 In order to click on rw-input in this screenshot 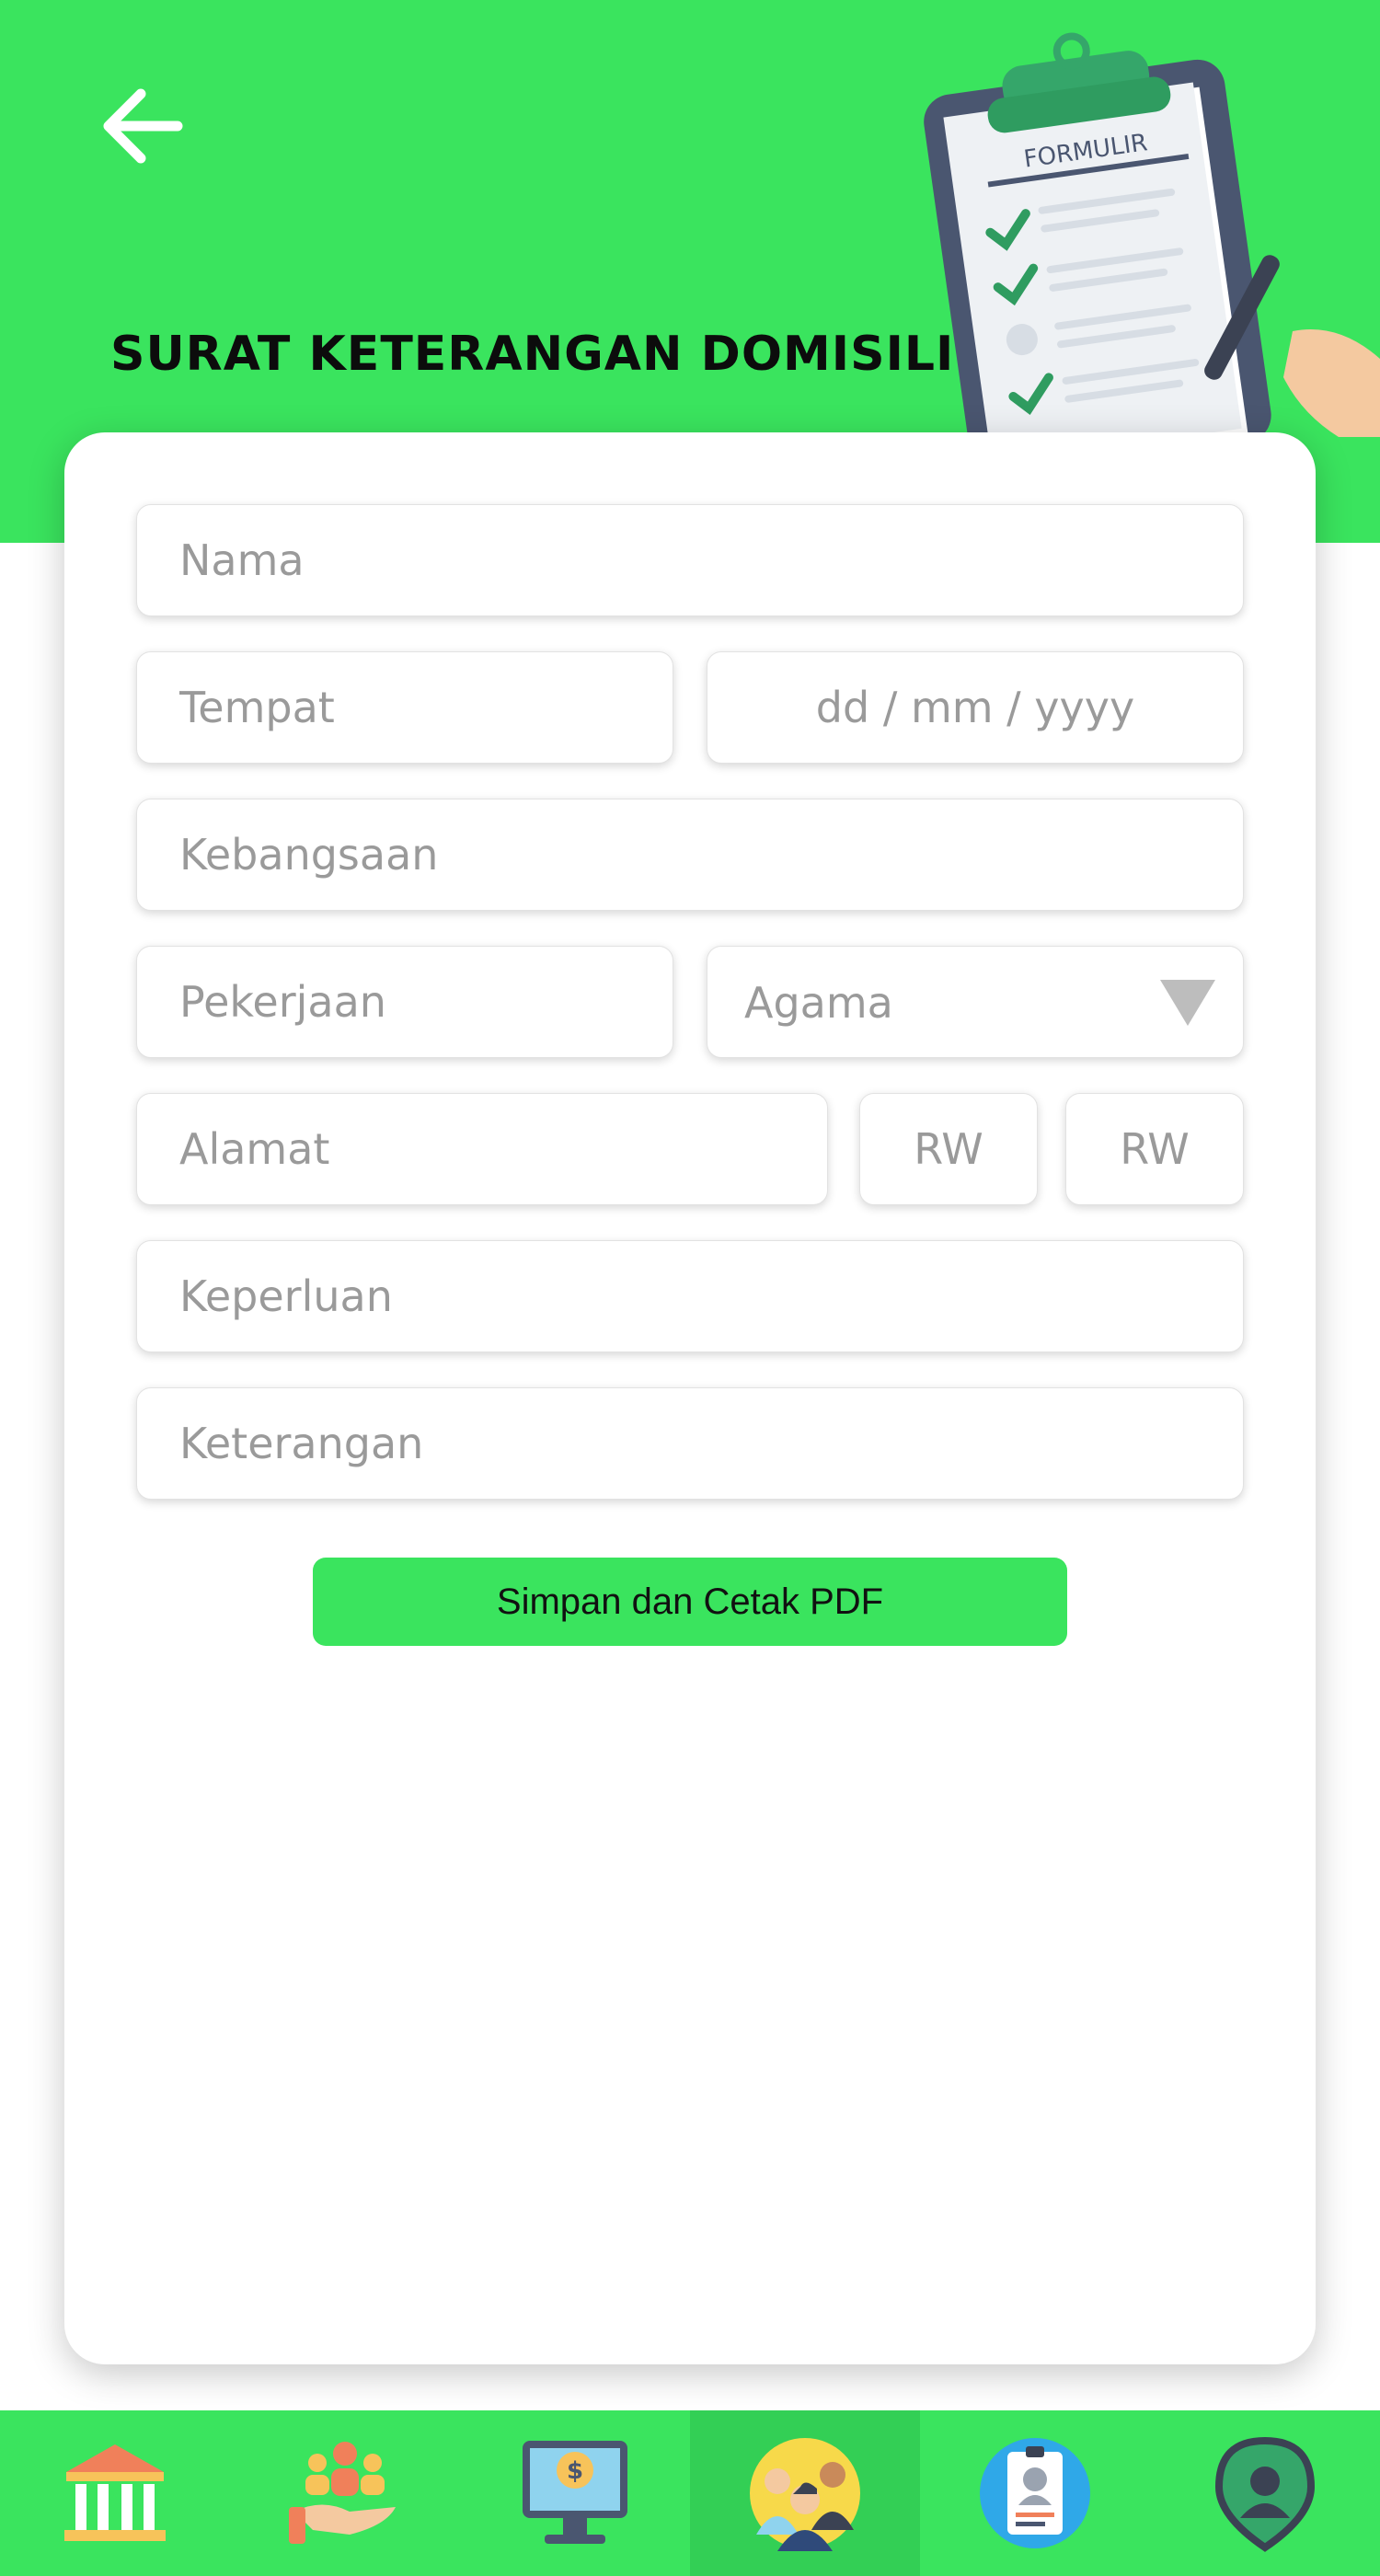, I will do `click(1154, 1149)`.